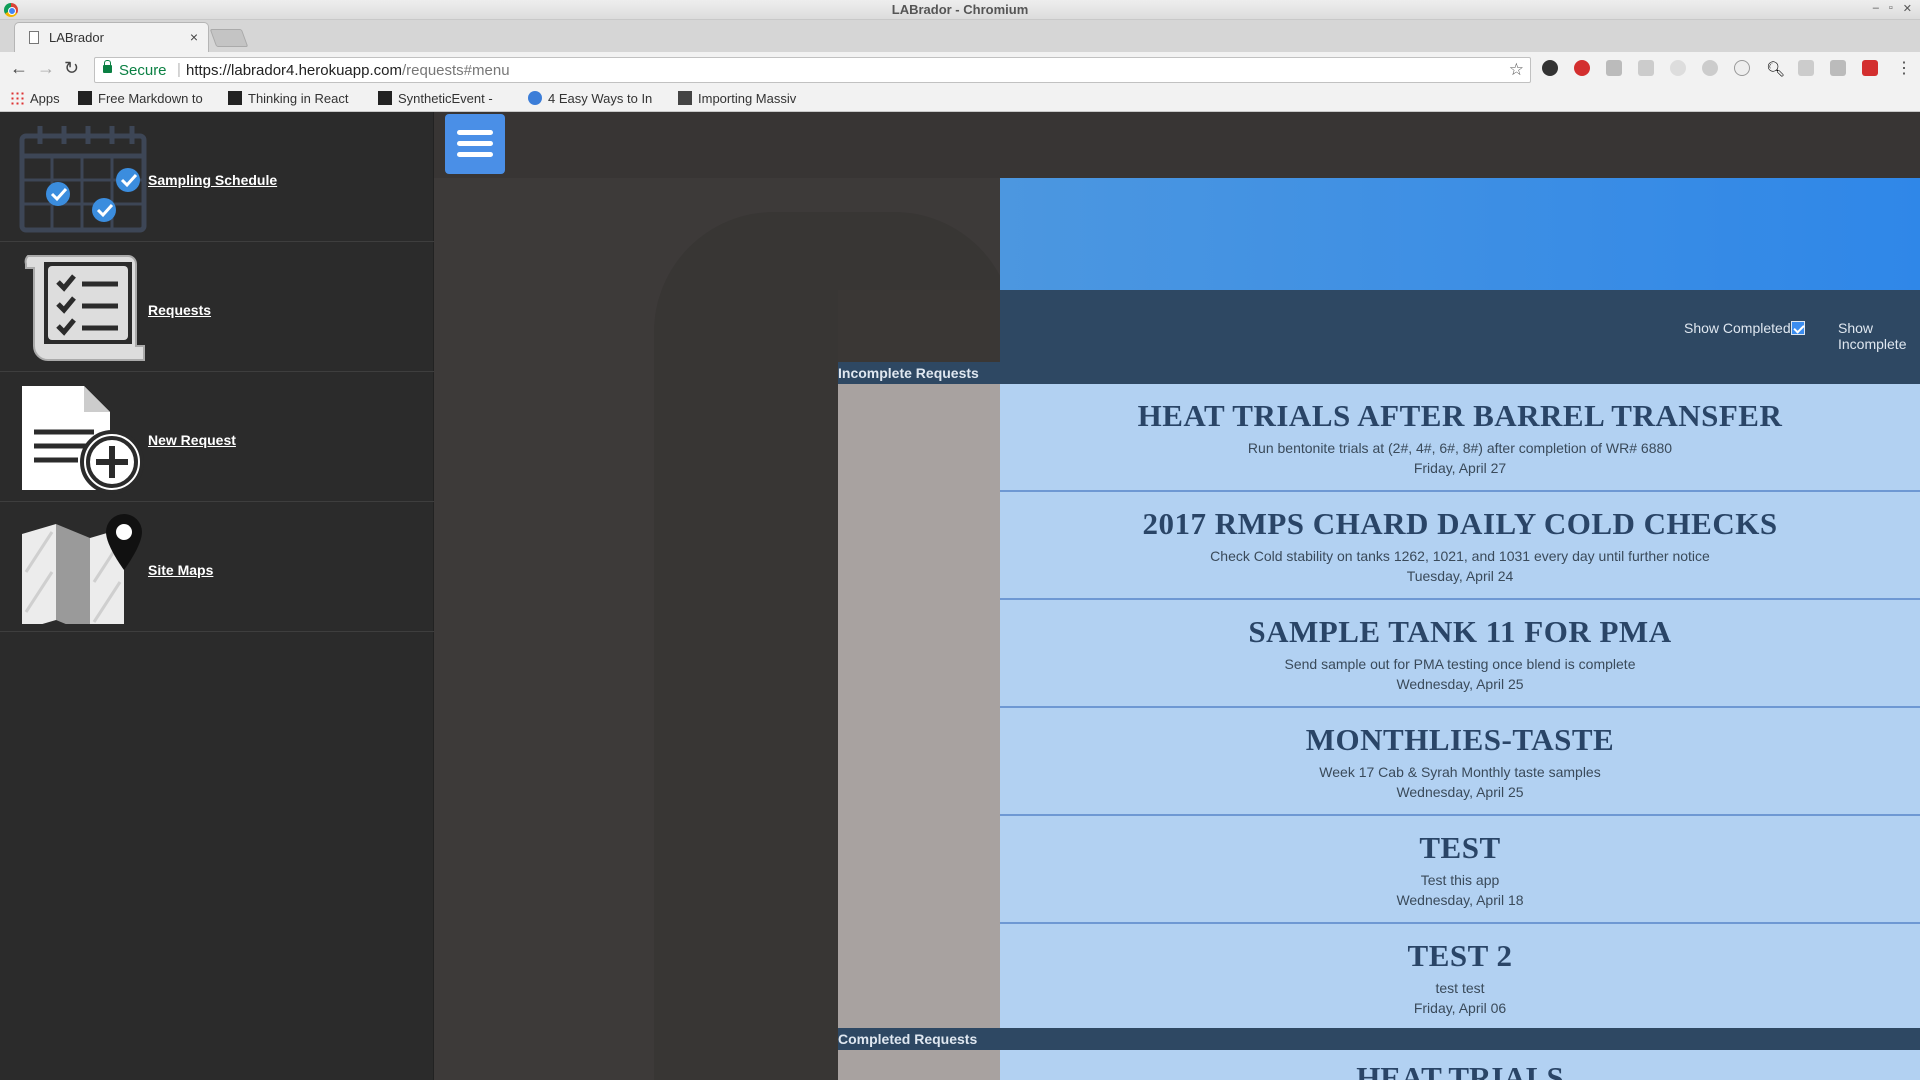 The height and width of the screenshot is (1080, 1920). Describe the element at coordinates (84, 308) in the screenshot. I see `checklist-scroll-icon` at that location.